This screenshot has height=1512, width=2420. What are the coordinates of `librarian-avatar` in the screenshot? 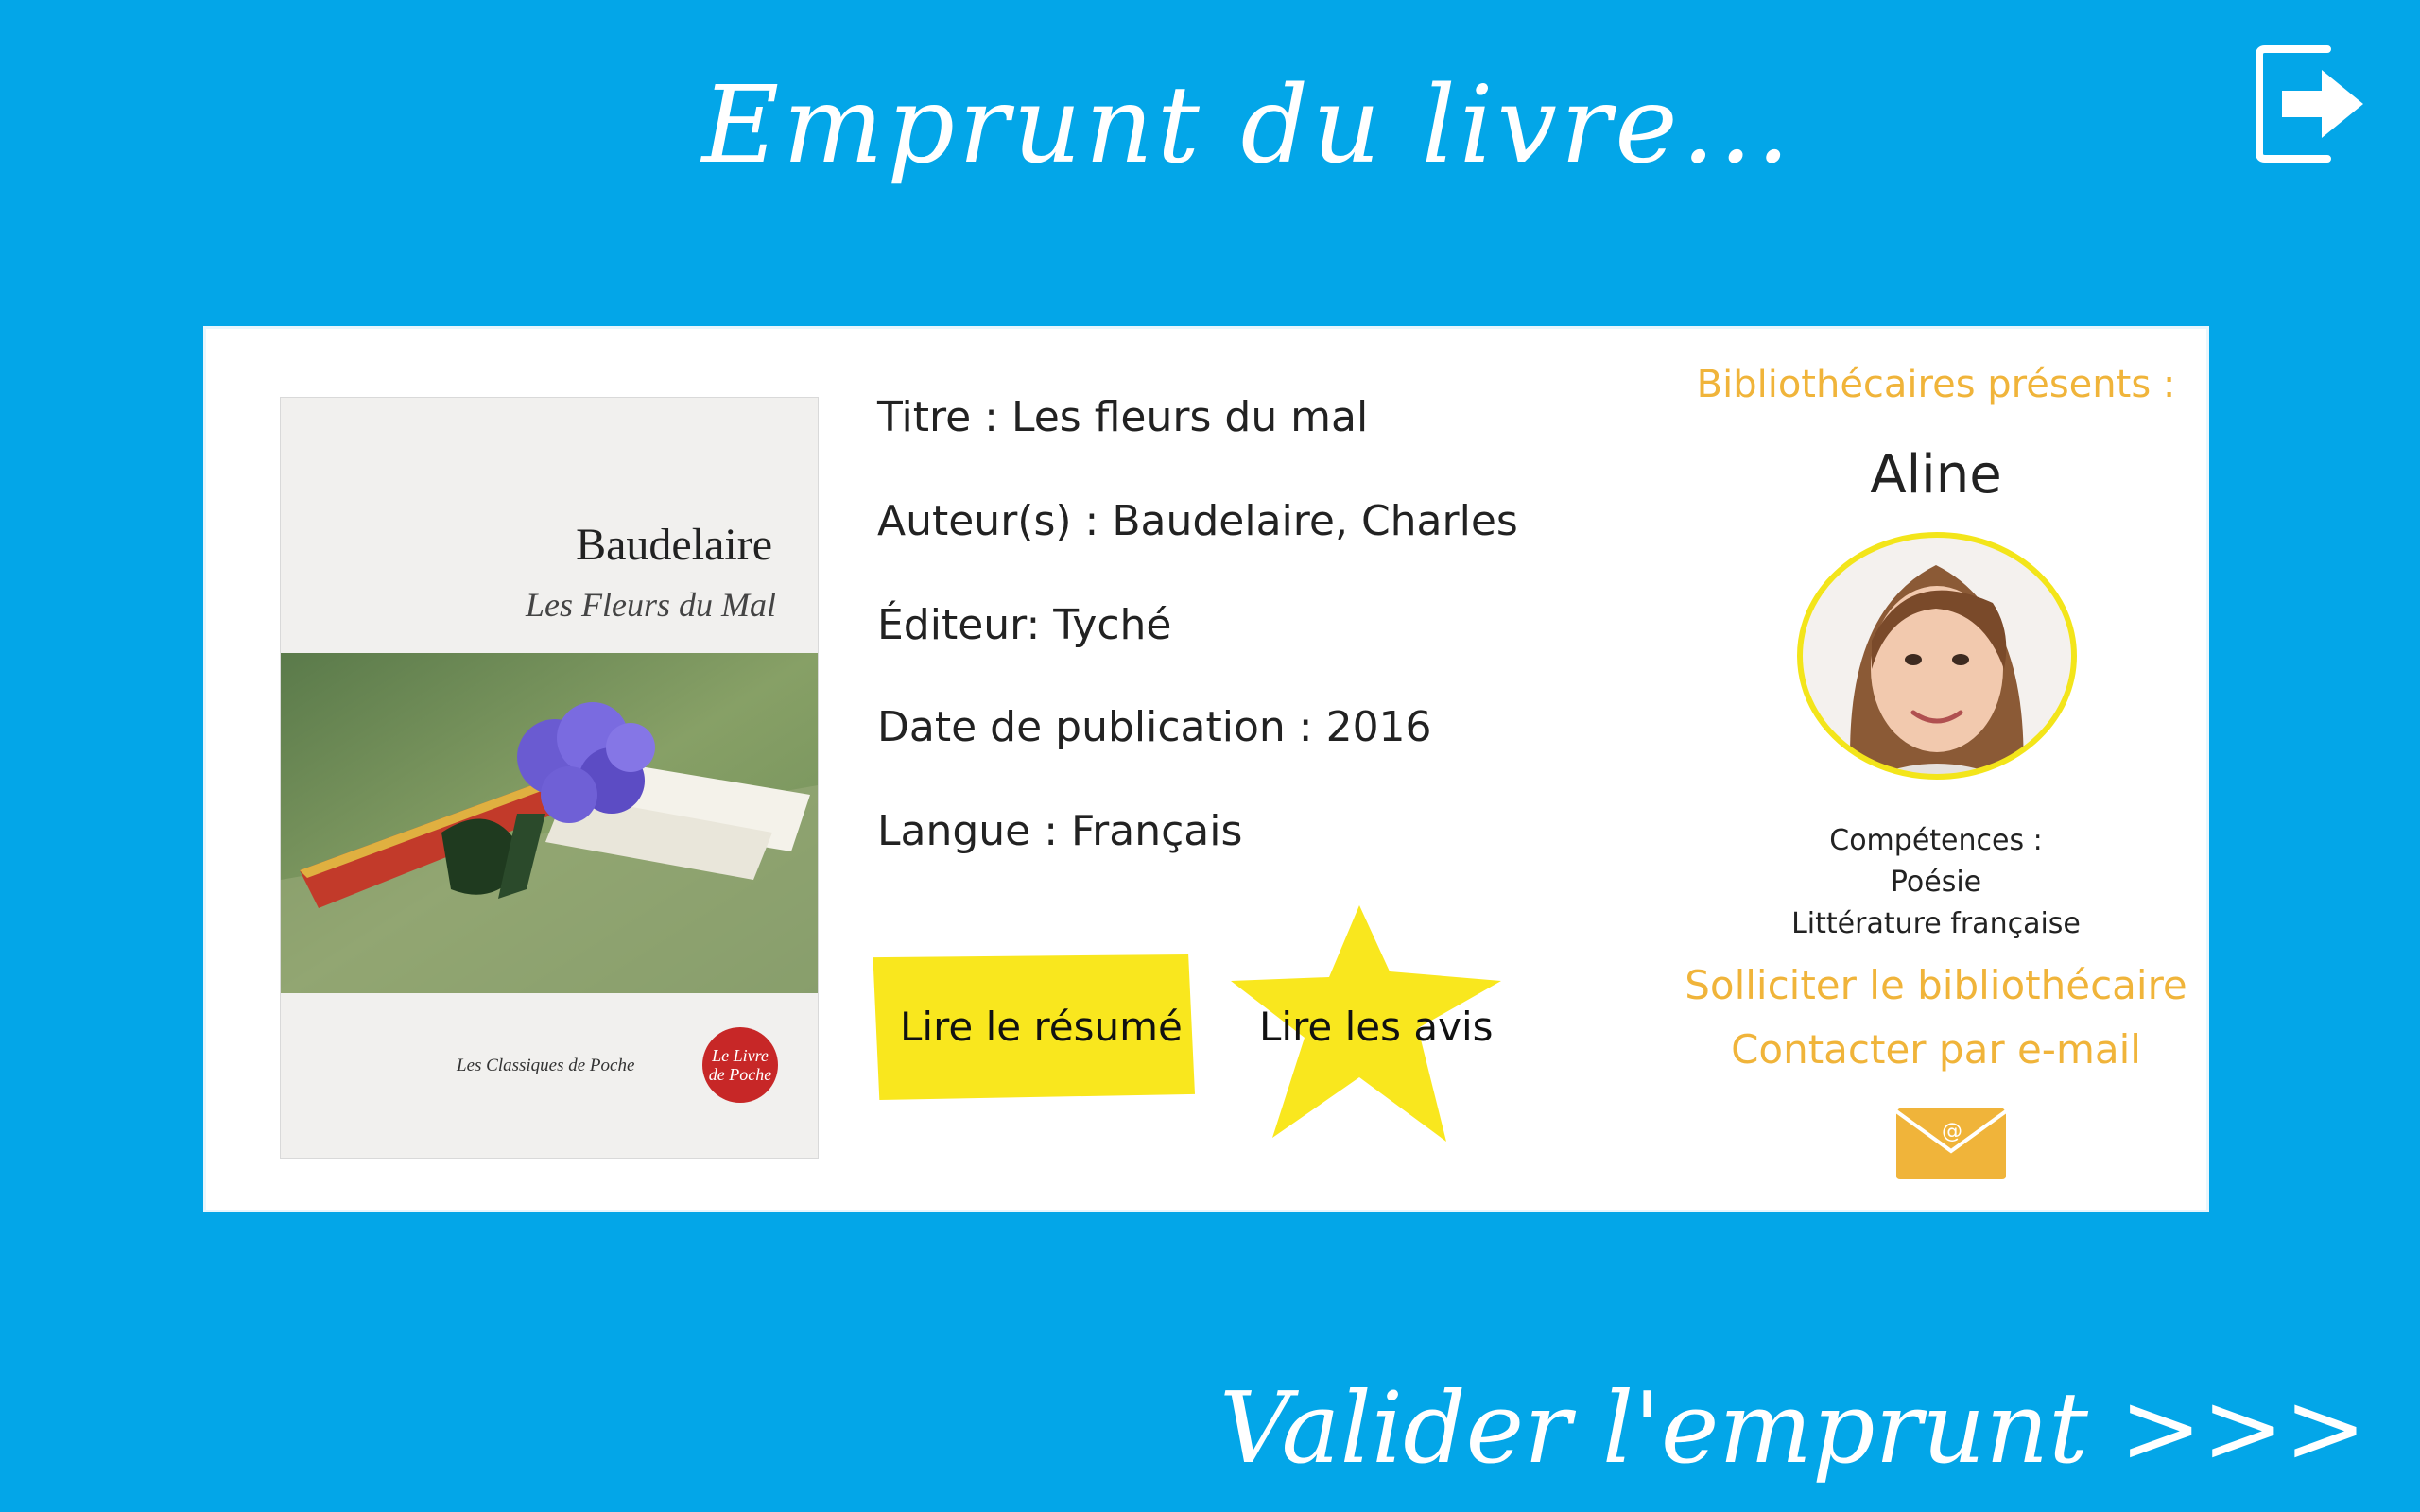 It's located at (1937, 656).